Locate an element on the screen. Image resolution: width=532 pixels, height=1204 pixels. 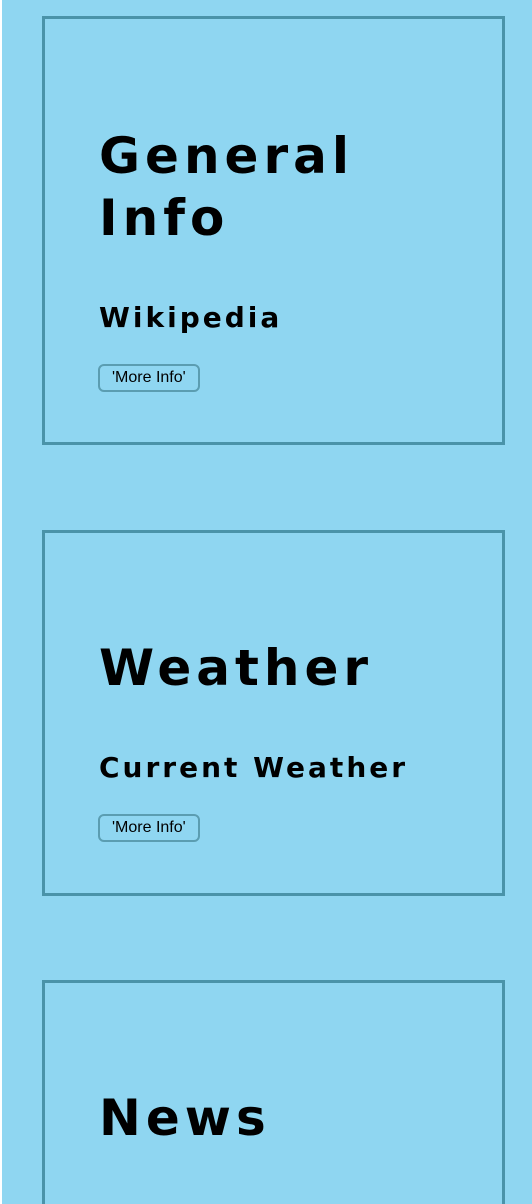
card-title: General Info is located at coordinates (226, 187).